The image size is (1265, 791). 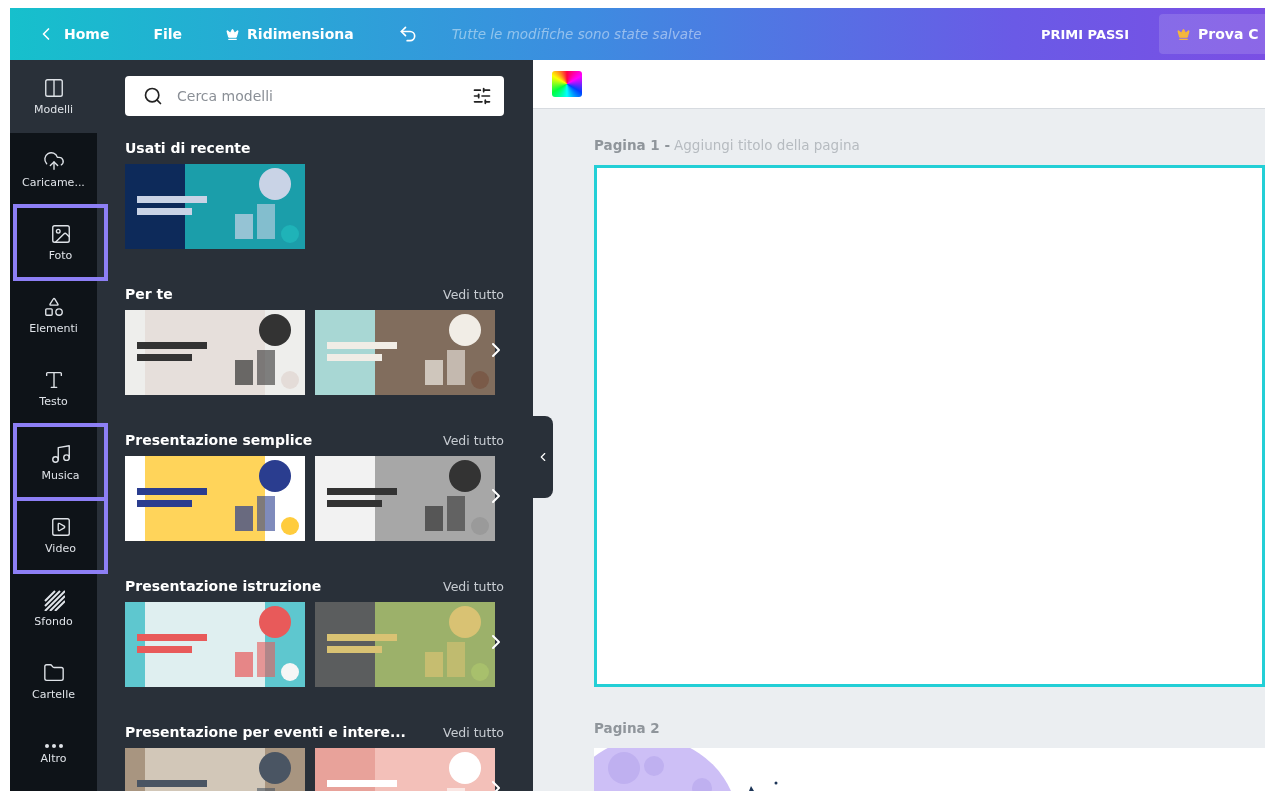 I want to click on sidebar-tab: Foto, so click(x=60, y=243).